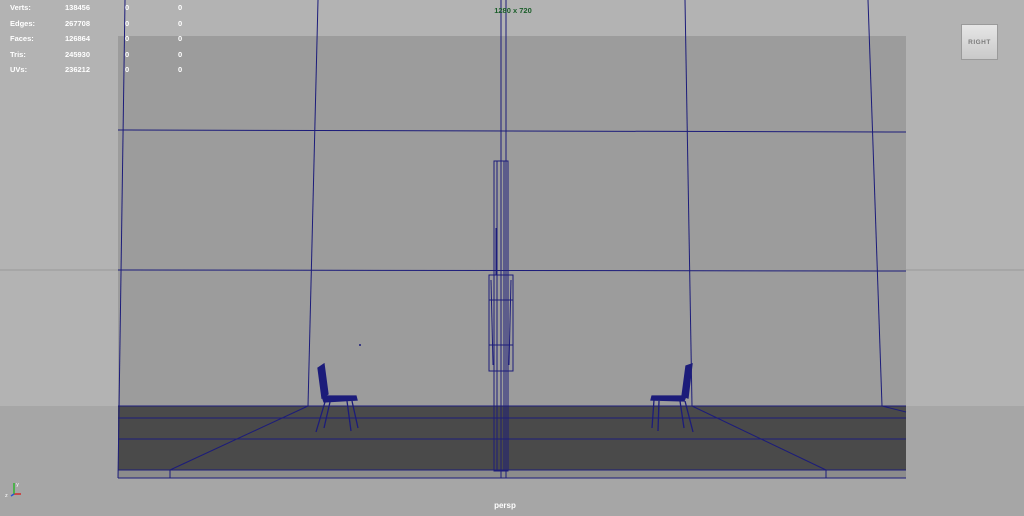  What do you see at coordinates (78, 7) in the screenshot?
I see `hud-total: 138456` at bounding box center [78, 7].